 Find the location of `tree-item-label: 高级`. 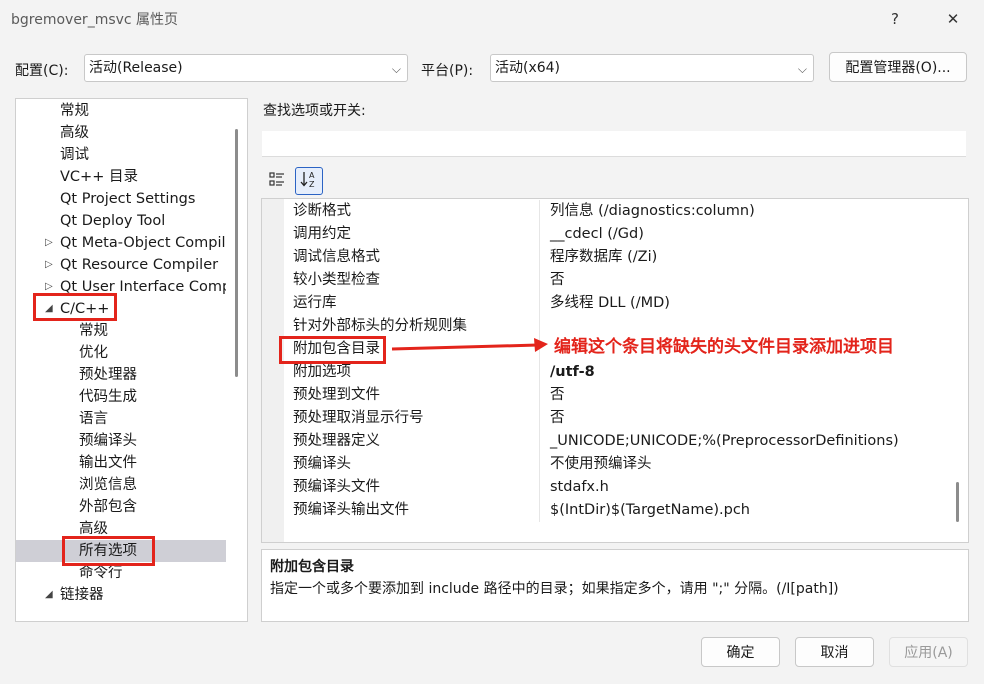

tree-item-label: 高级 is located at coordinates (74, 133).